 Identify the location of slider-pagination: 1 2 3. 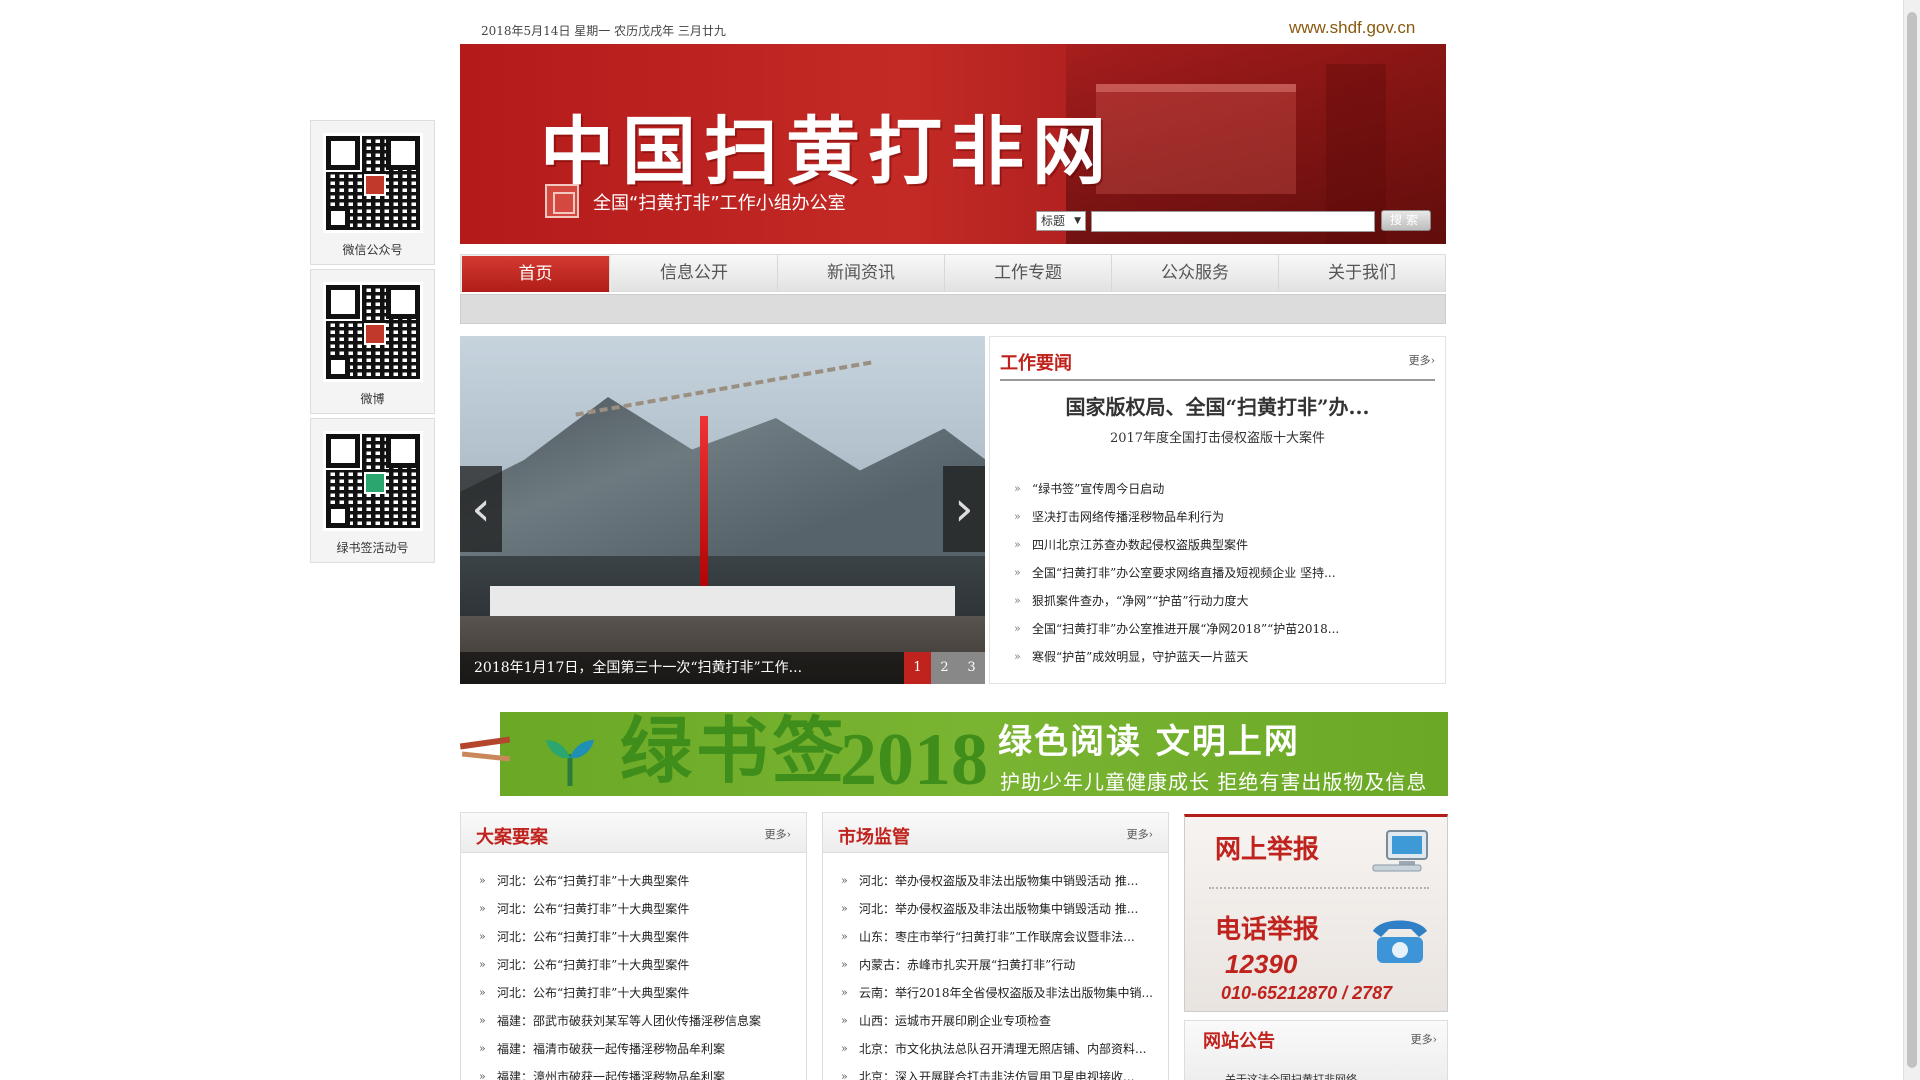
(944, 668).